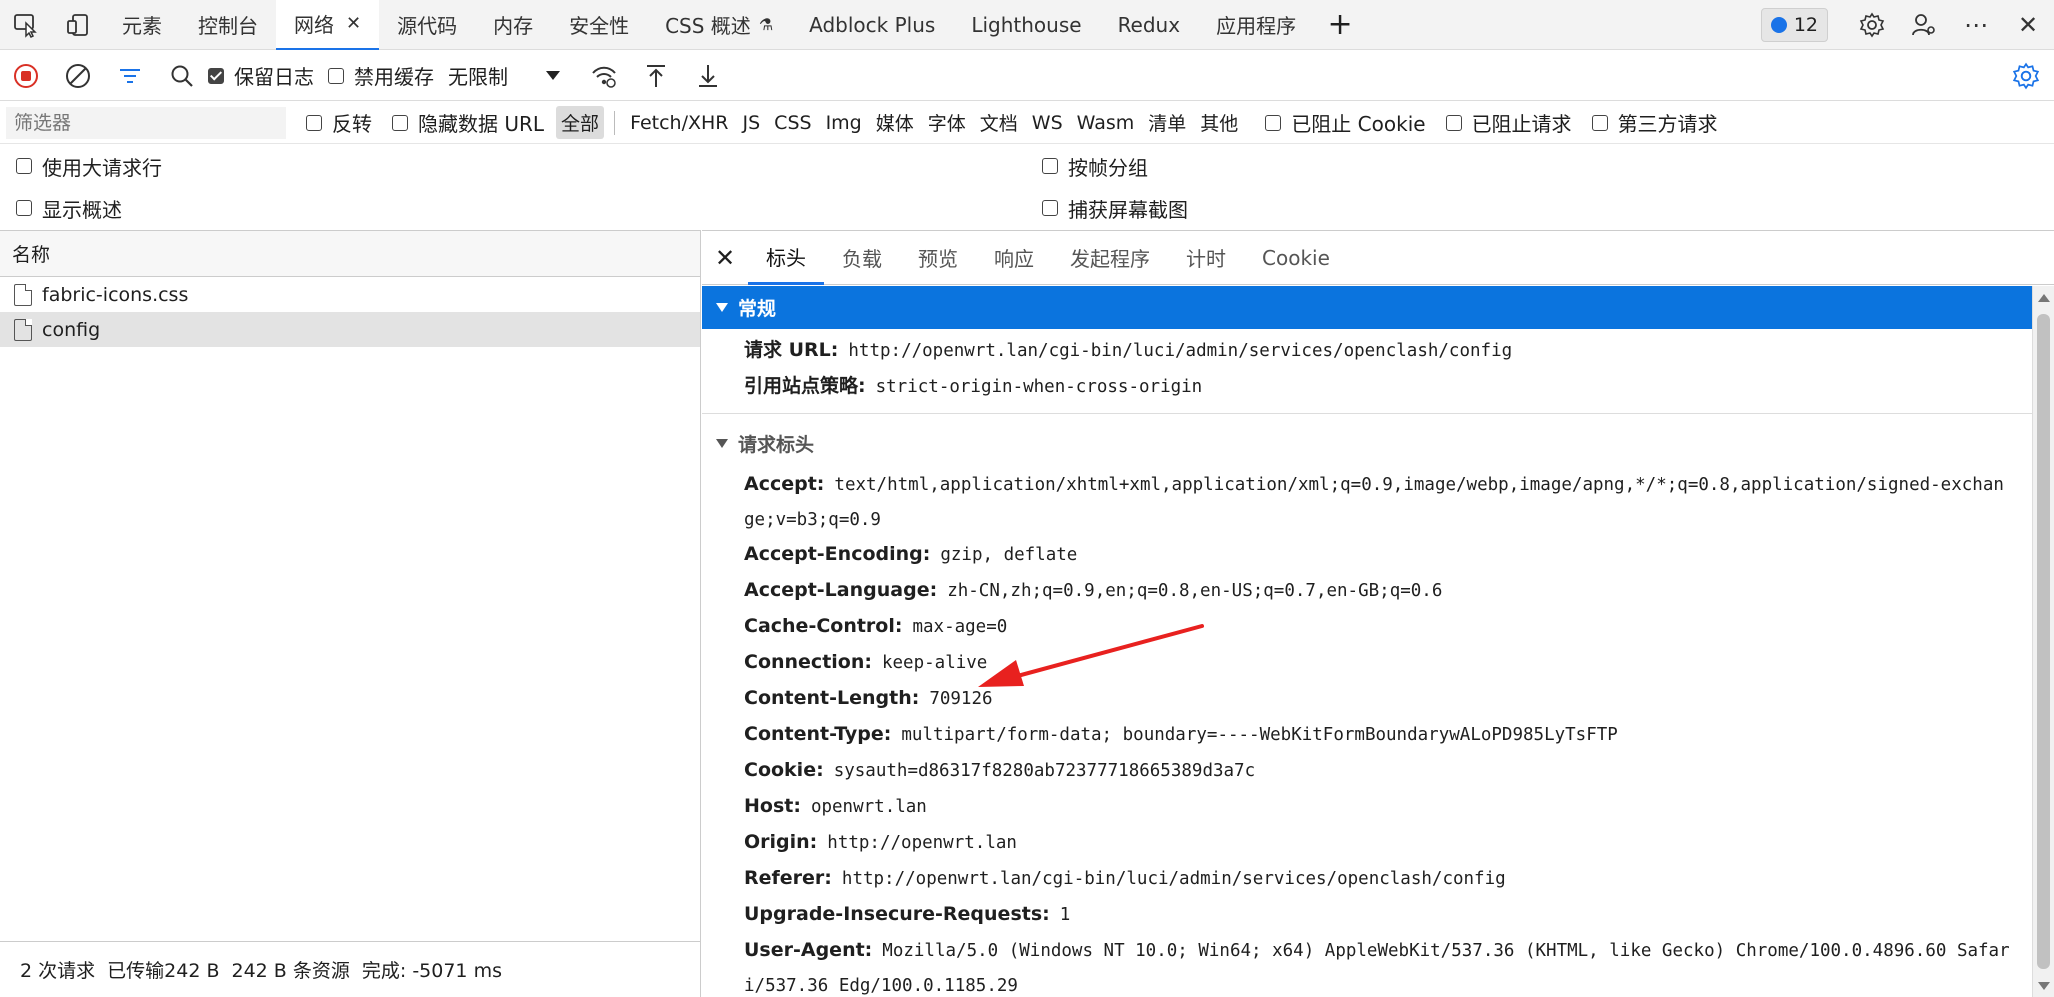 The width and height of the screenshot is (2054, 997). Describe the element at coordinates (1508, 122) in the screenshot. I see `blocked-requests-checkbox: 已阻止请求` at that location.